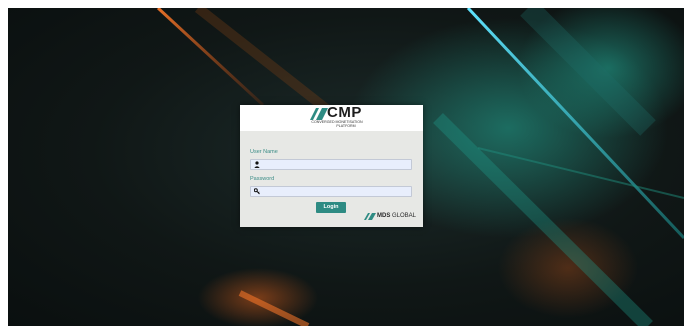 The width and height of the screenshot is (684, 326). Describe the element at coordinates (335, 164) in the screenshot. I see `username-input` at that location.